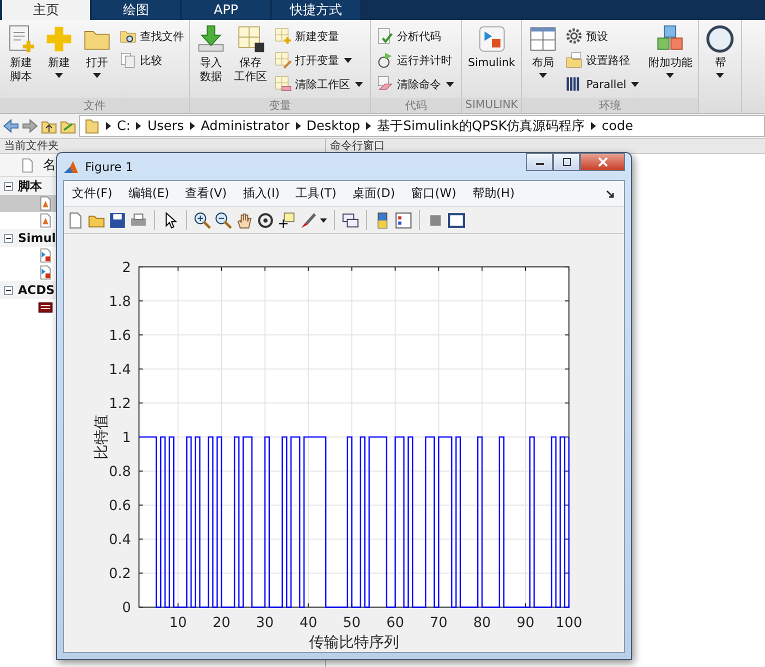 The image size is (765, 667). Describe the element at coordinates (120, 302) in the screenshot. I see `y-tick-label: 1.8` at that location.